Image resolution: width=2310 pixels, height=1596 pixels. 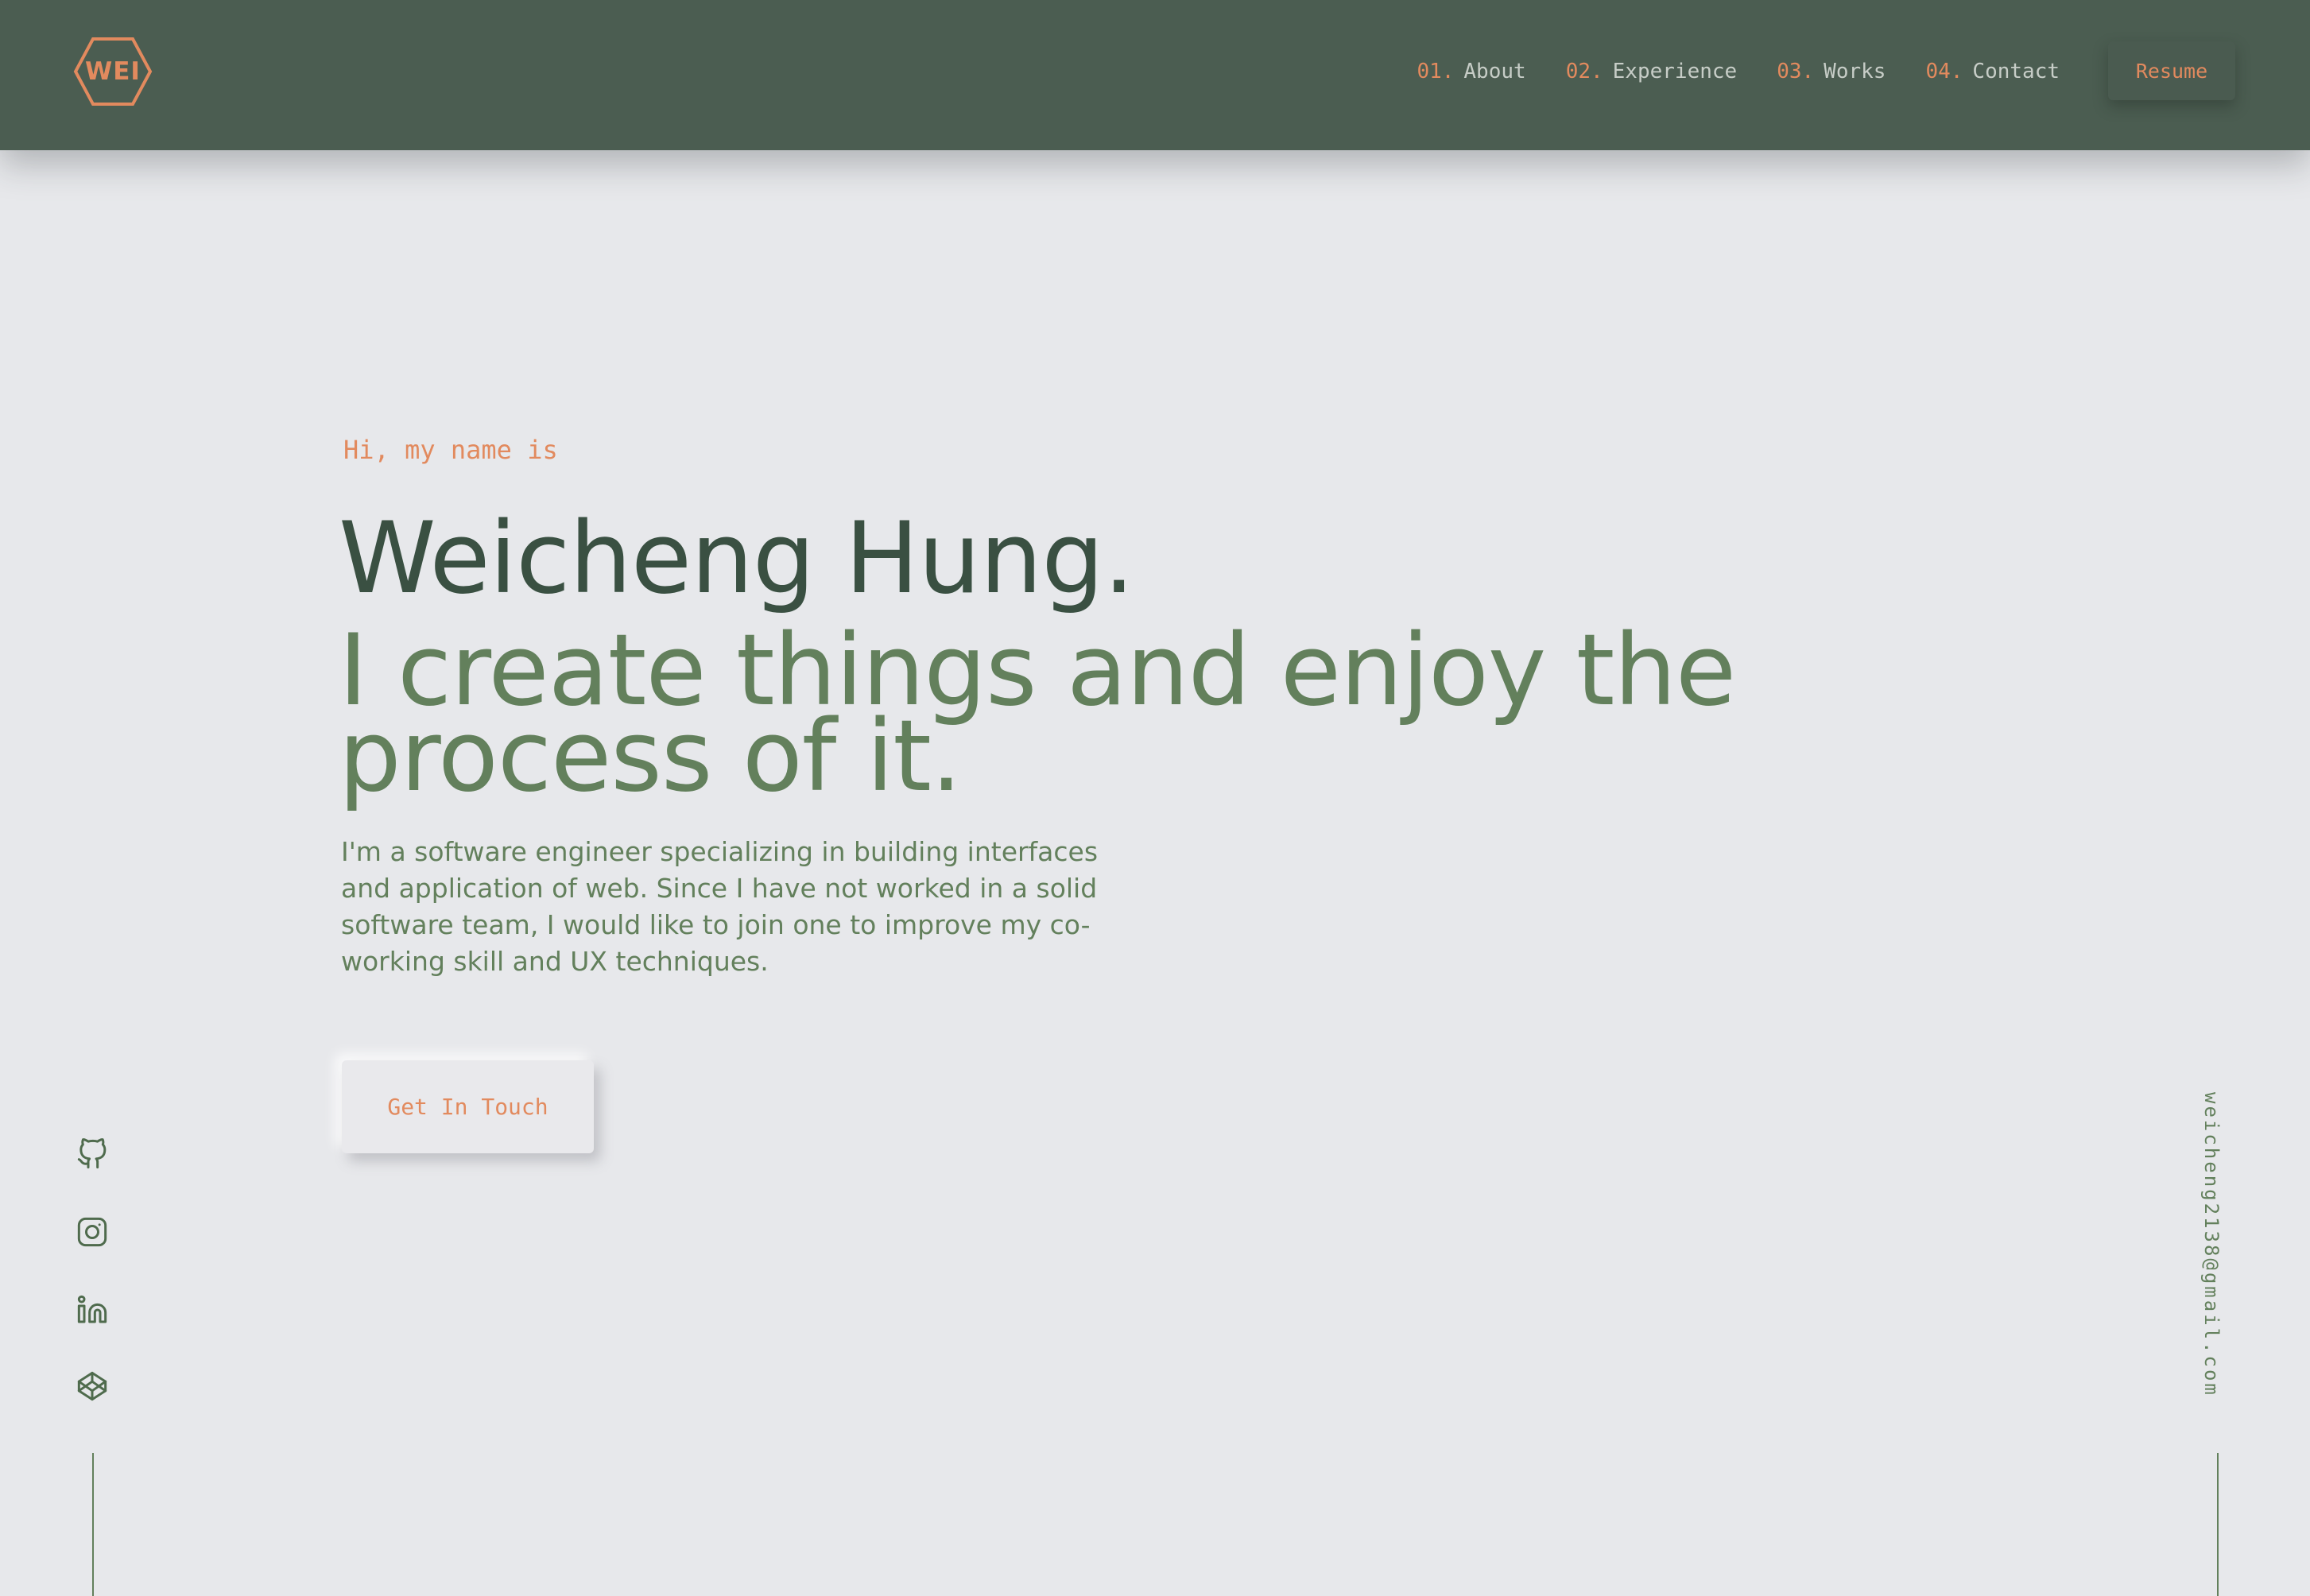 I want to click on logo-text: WEI, so click(x=113, y=71).